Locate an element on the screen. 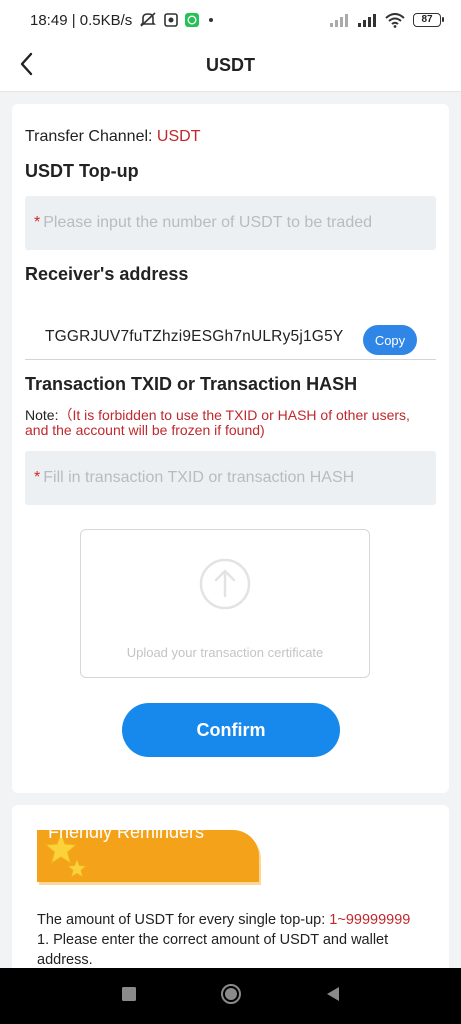 This screenshot has height=1024, width=461. header: USDT is located at coordinates (230, 66).